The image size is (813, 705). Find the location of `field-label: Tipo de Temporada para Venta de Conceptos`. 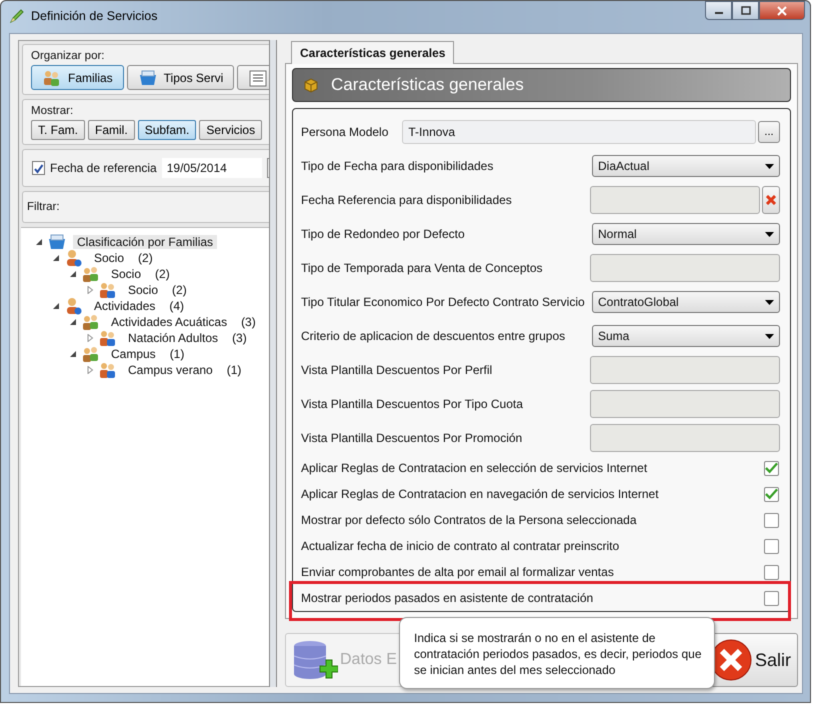

field-label: Tipo de Temporada para Venta de Conceptos is located at coordinates (421, 268).